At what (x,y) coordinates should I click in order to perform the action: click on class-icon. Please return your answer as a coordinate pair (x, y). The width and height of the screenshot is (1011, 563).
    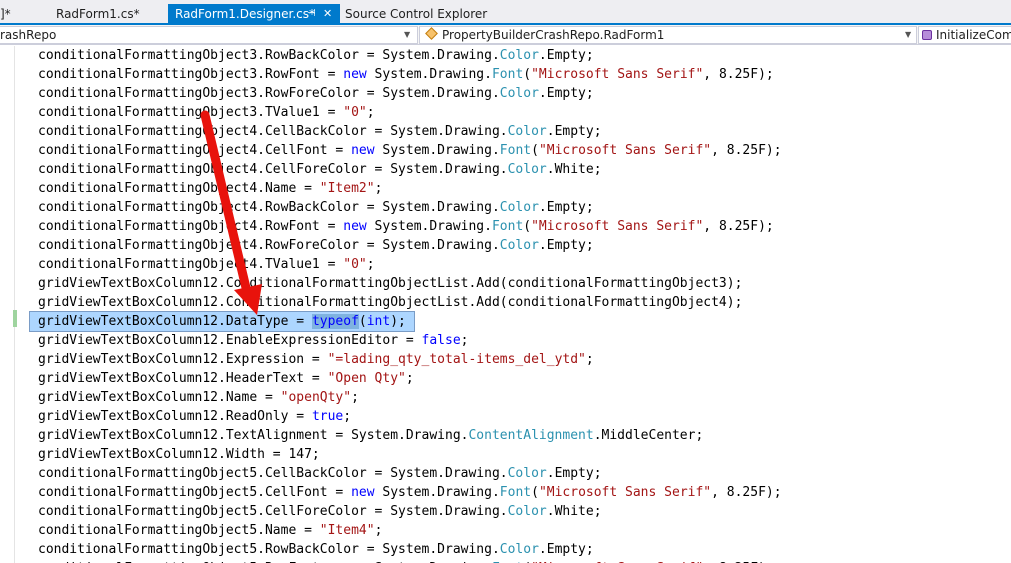
    Looking at the image, I should click on (431, 33).